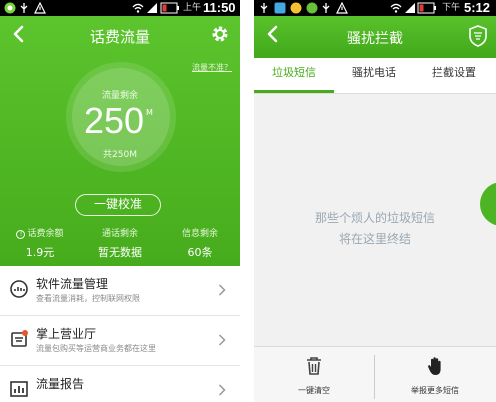  Describe the element at coordinates (19, 389) in the screenshot. I see `report-chart-icon` at that location.